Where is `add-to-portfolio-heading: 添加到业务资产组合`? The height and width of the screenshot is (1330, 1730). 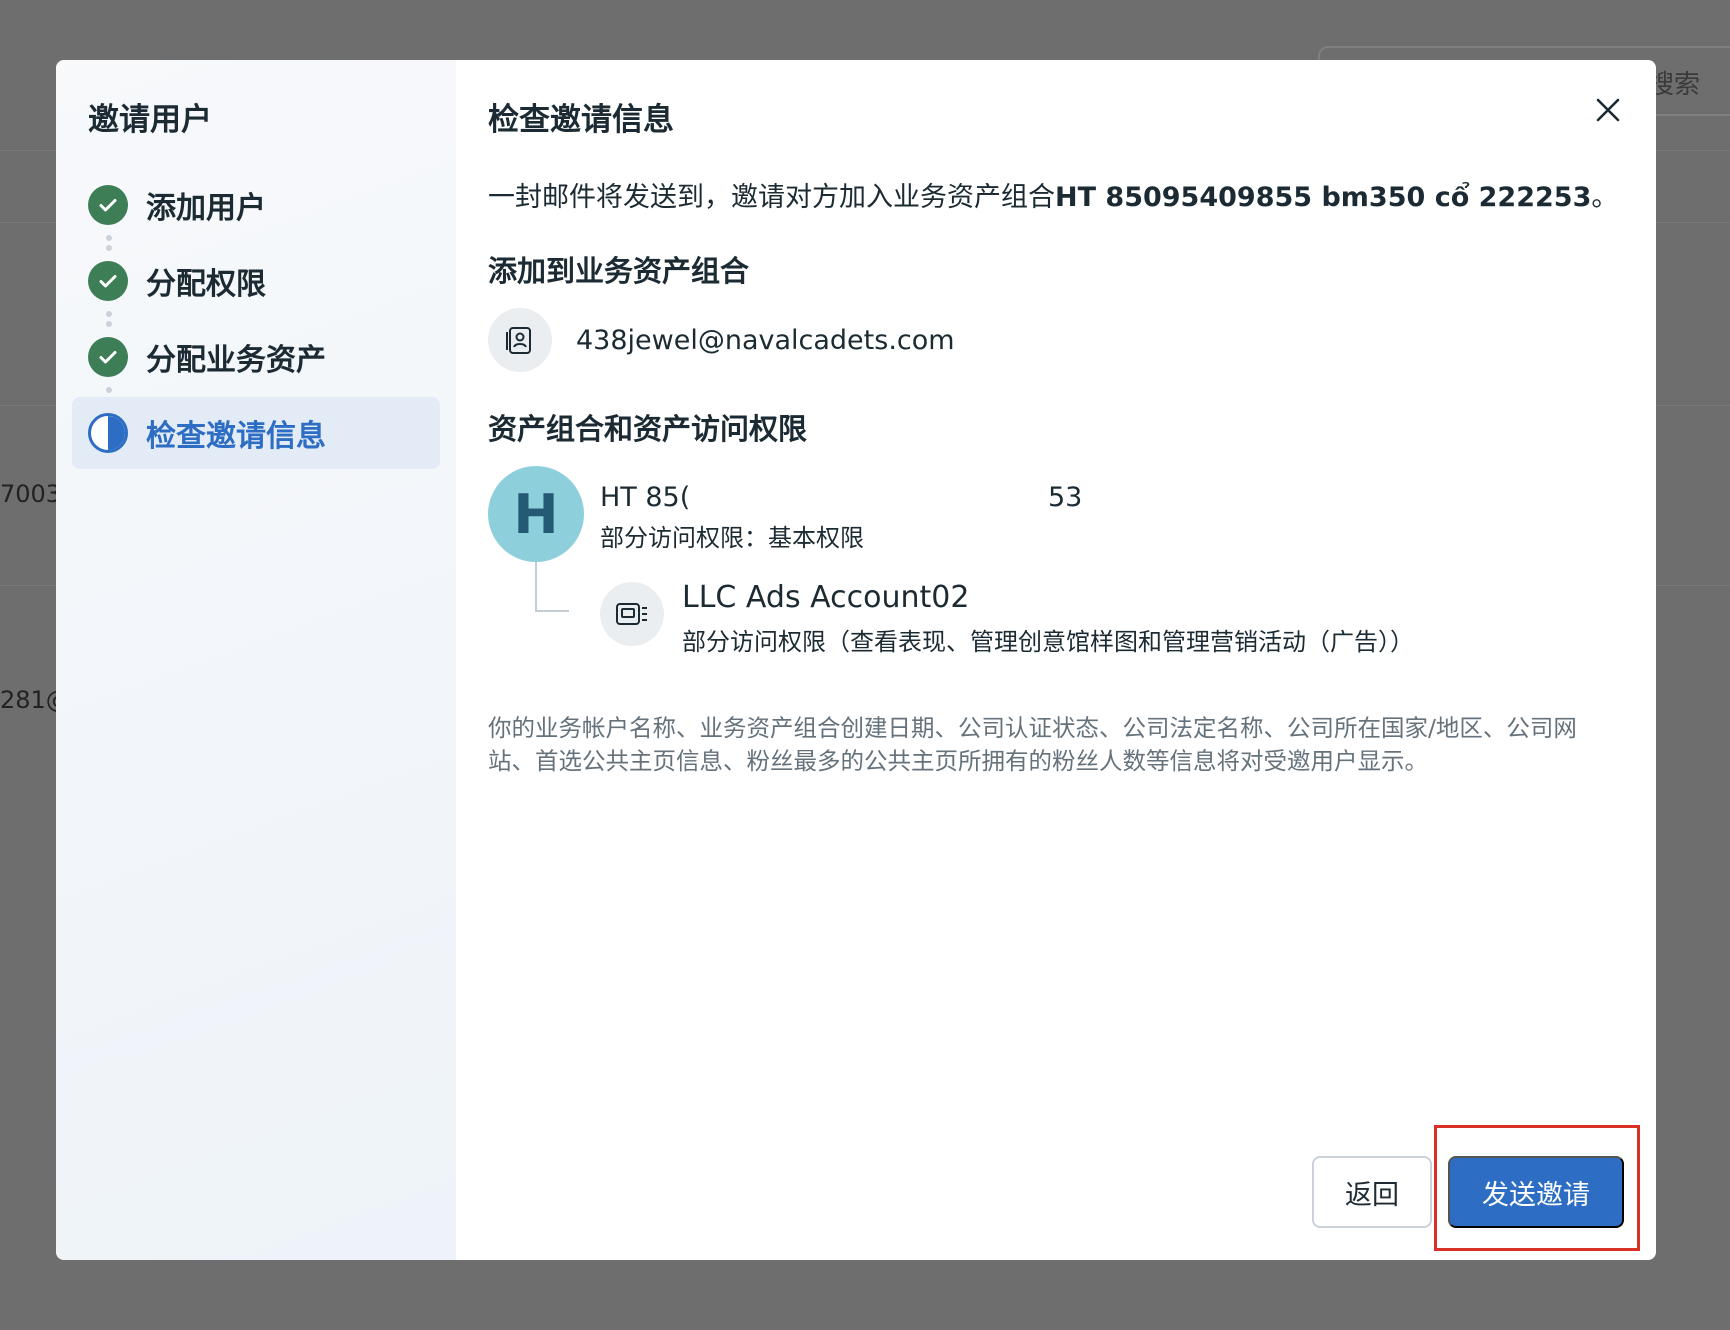 add-to-portfolio-heading: 添加到业务资产组合 is located at coordinates (619, 271).